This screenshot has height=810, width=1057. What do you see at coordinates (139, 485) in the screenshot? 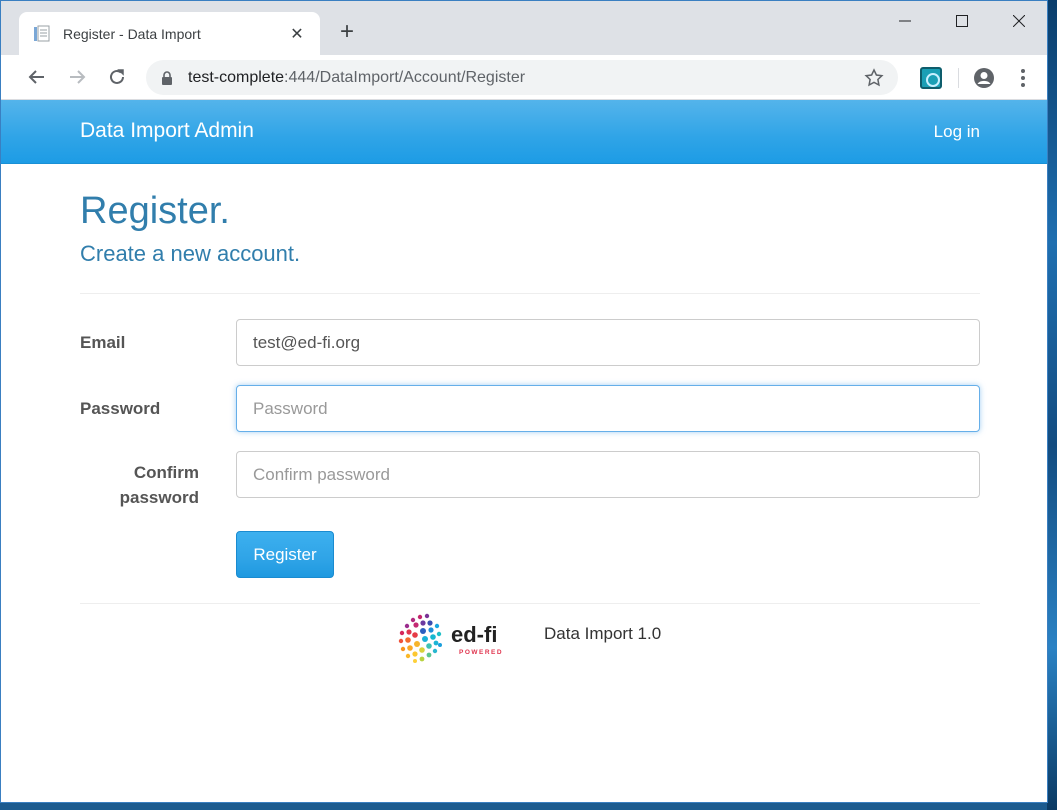
I see `confirm-password-label: Confirm password` at bounding box center [139, 485].